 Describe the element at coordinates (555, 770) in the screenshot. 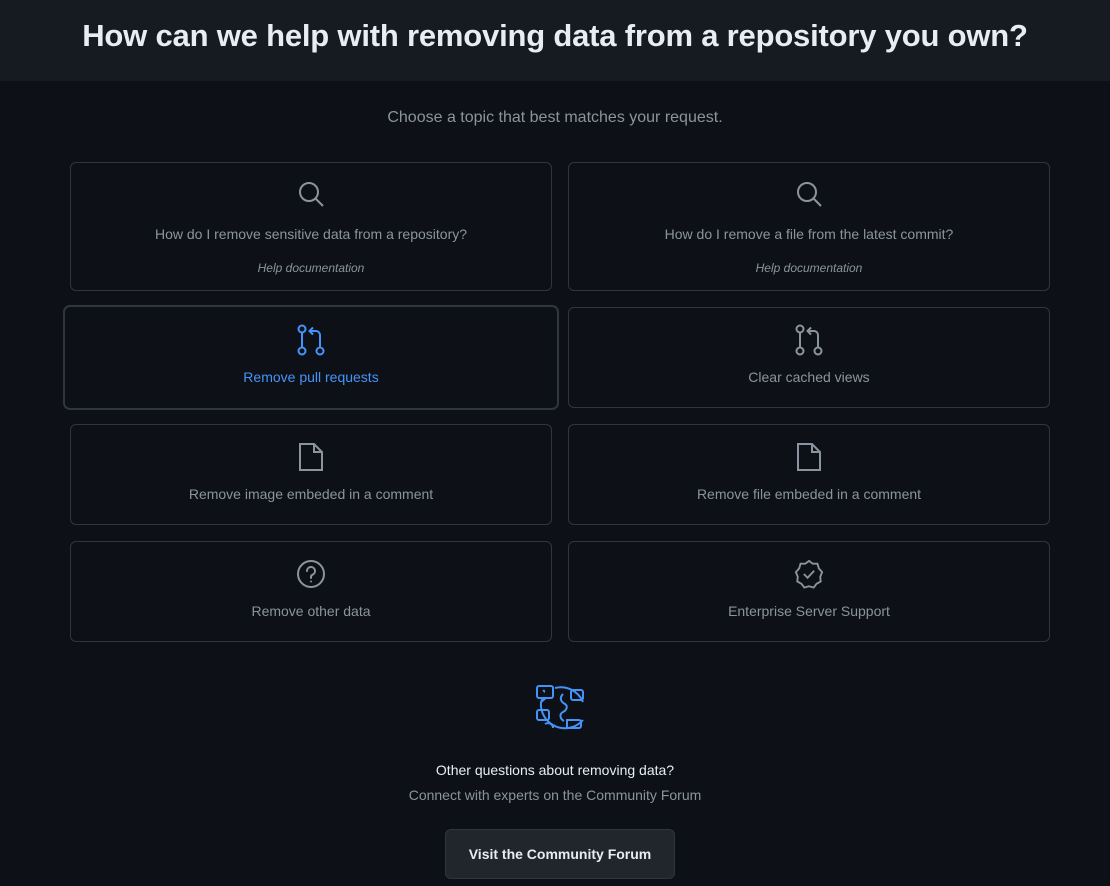

I see `forum-heading: Other questions about removing data?` at that location.